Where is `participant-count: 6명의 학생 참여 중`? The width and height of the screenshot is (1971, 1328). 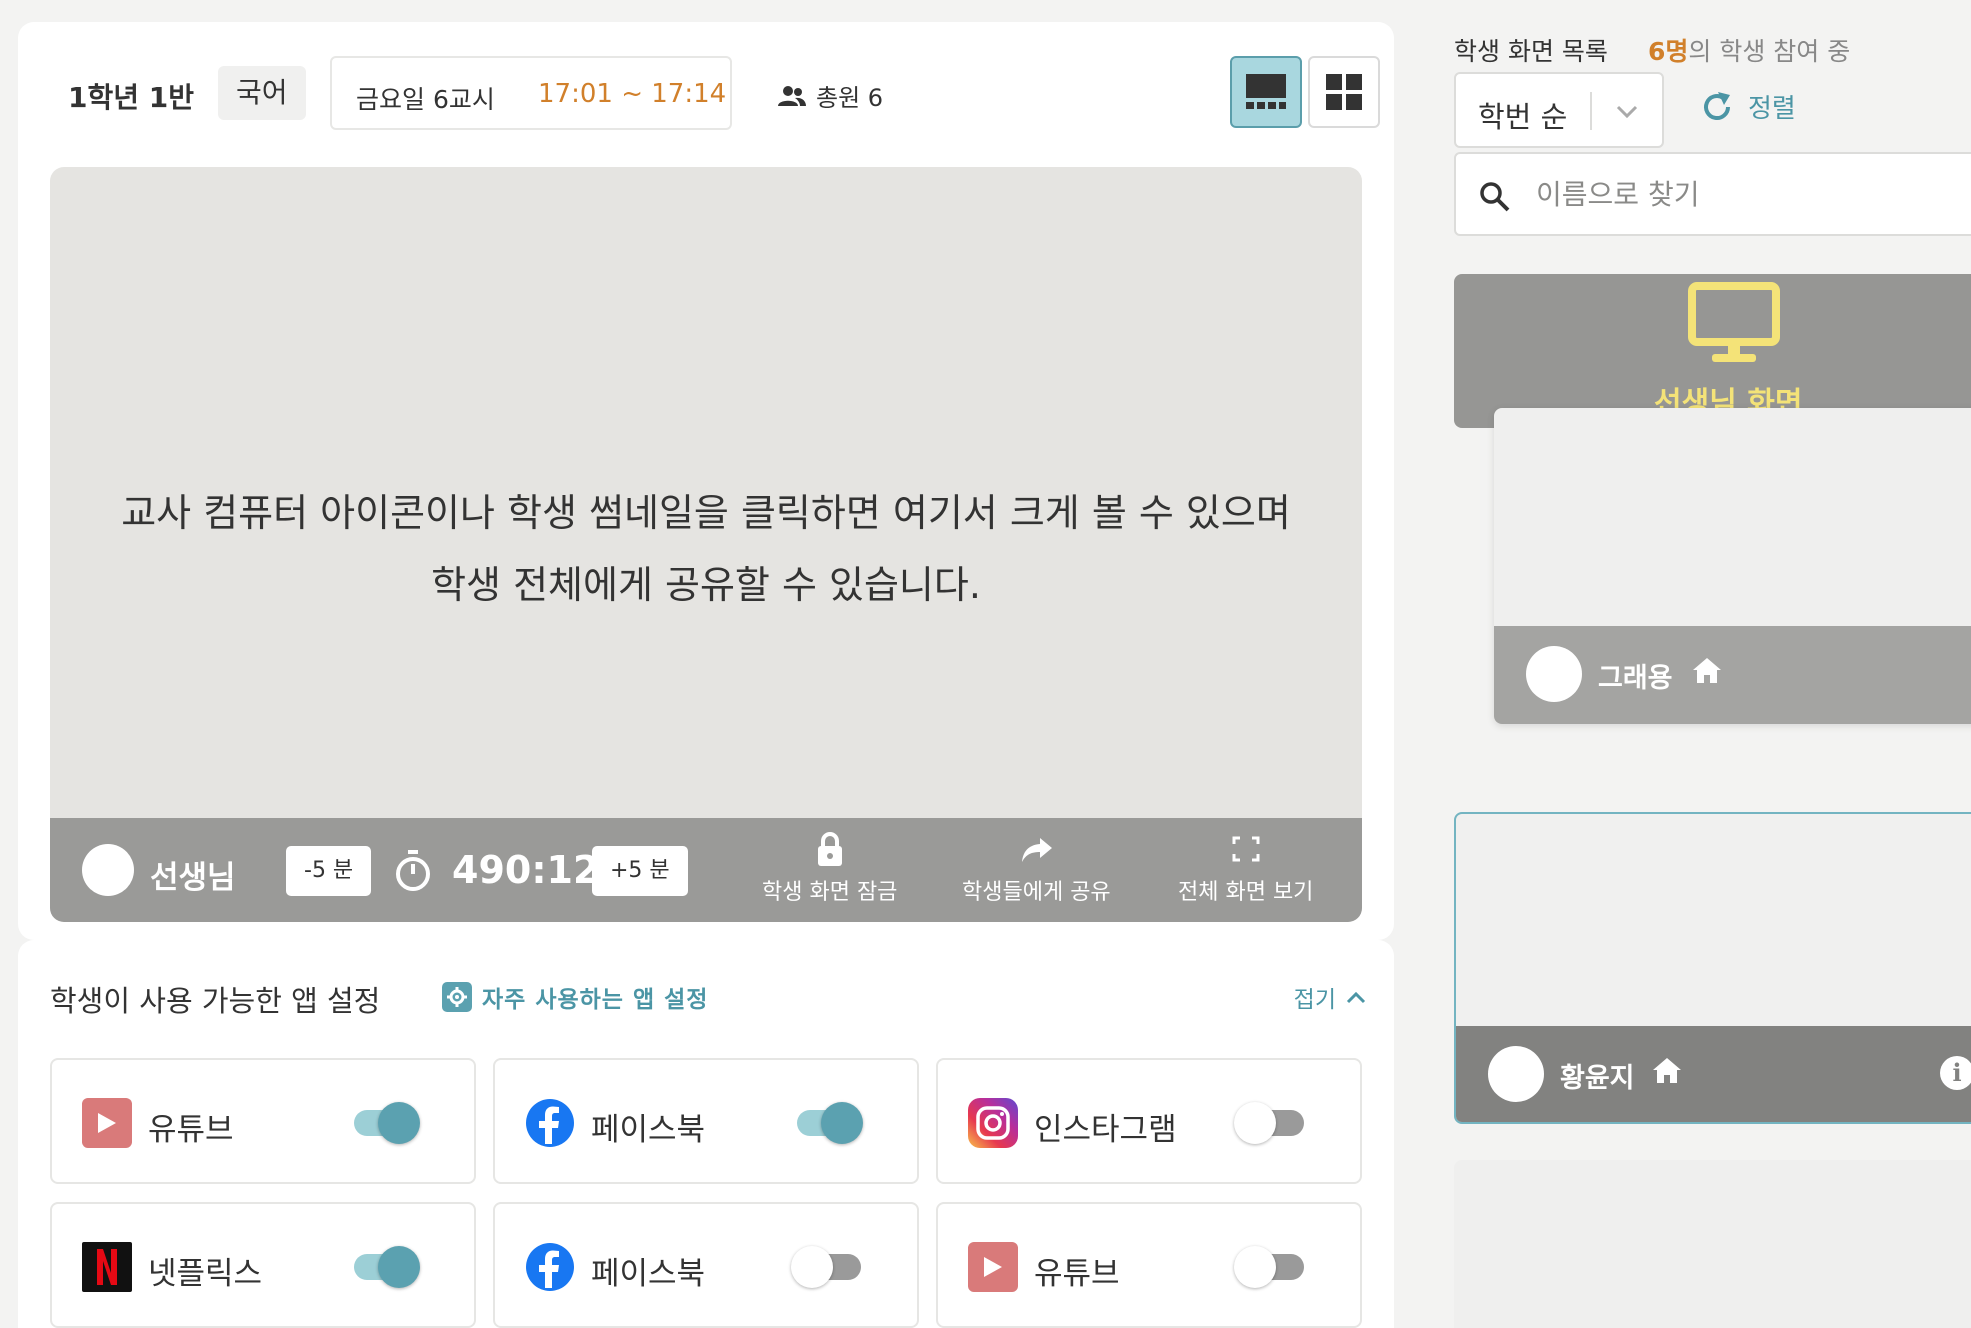 participant-count: 6명의 학생 참여 중 is located at coordinates (1749, 50).